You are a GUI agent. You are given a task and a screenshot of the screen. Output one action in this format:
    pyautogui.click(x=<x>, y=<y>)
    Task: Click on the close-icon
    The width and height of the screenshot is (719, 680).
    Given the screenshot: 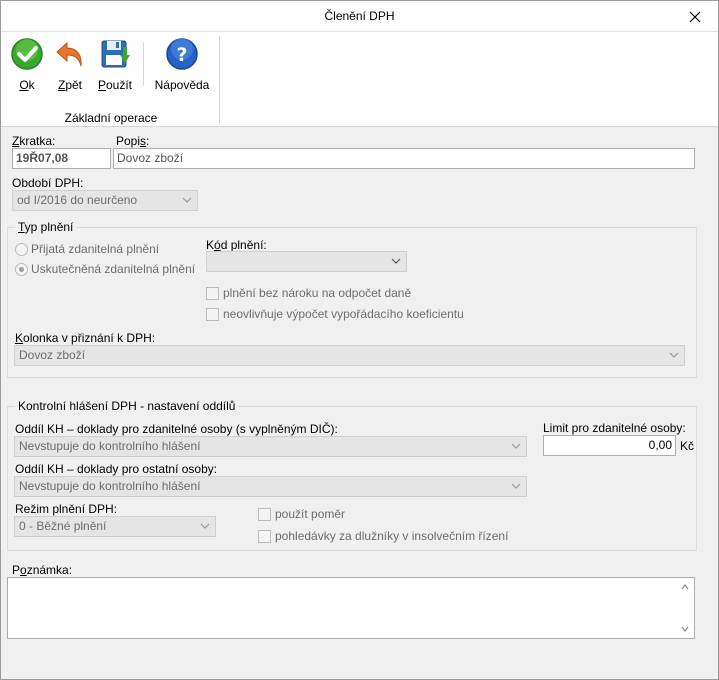 What is the action you would take?
    pyautogui.click(x=695, y=16)
    